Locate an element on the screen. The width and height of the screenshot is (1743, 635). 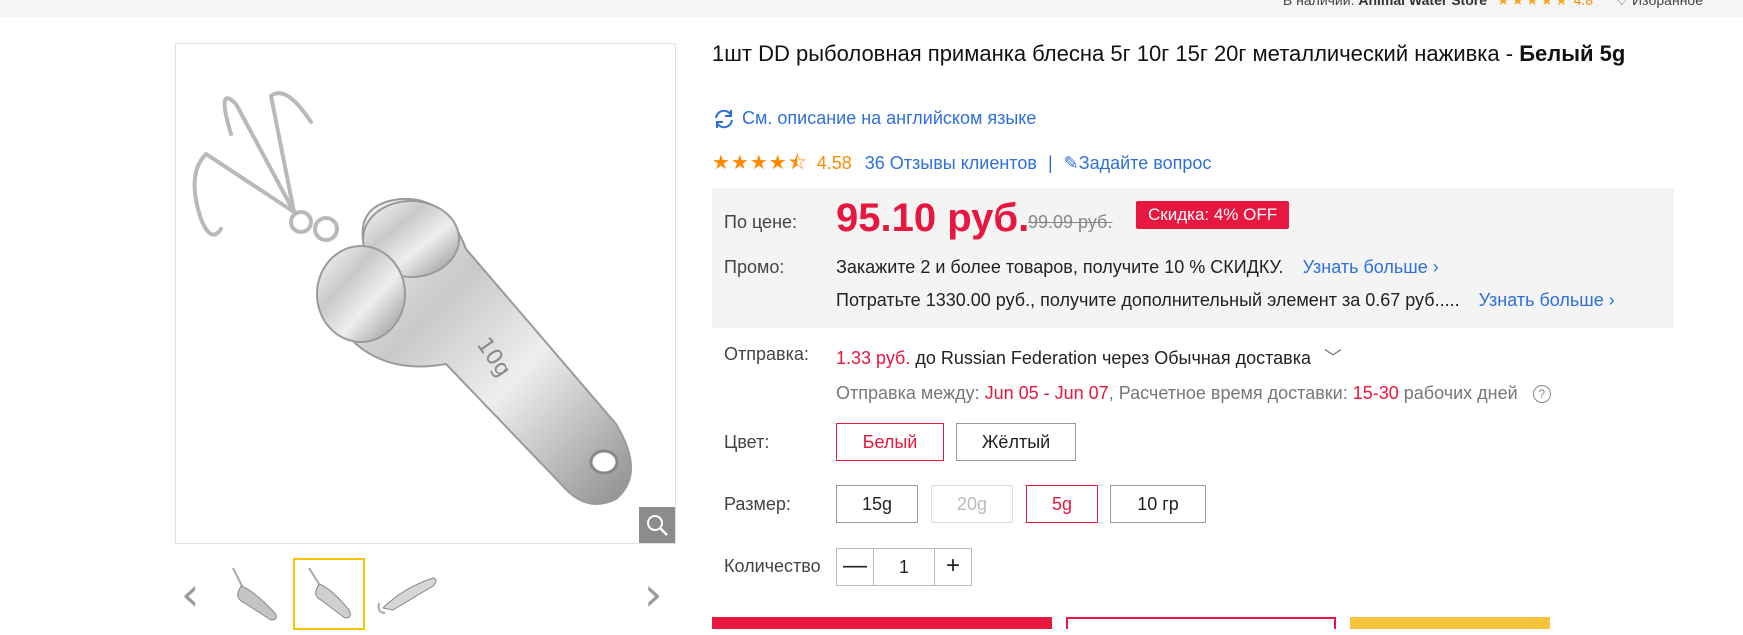
learn-more-link-2: Узнать больше › is located at coordinates (1547, 300).